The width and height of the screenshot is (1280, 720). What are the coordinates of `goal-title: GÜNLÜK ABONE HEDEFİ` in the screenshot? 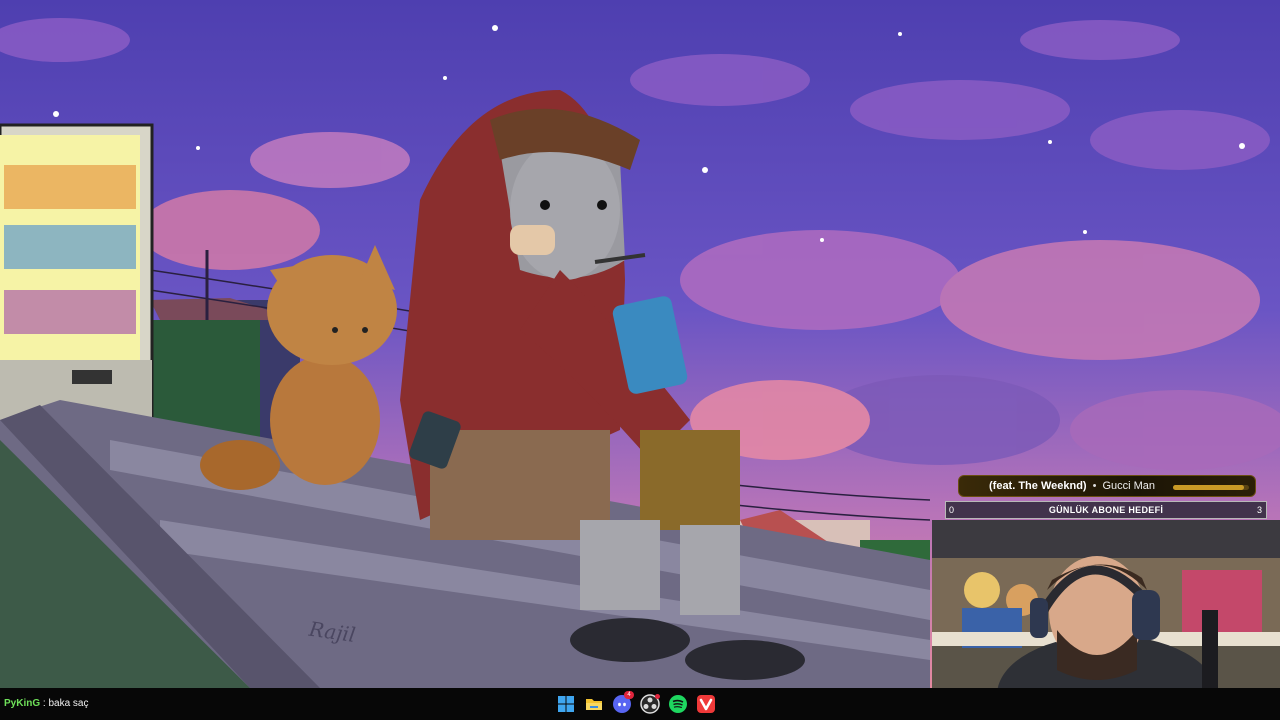 It's located at (1106, 510).